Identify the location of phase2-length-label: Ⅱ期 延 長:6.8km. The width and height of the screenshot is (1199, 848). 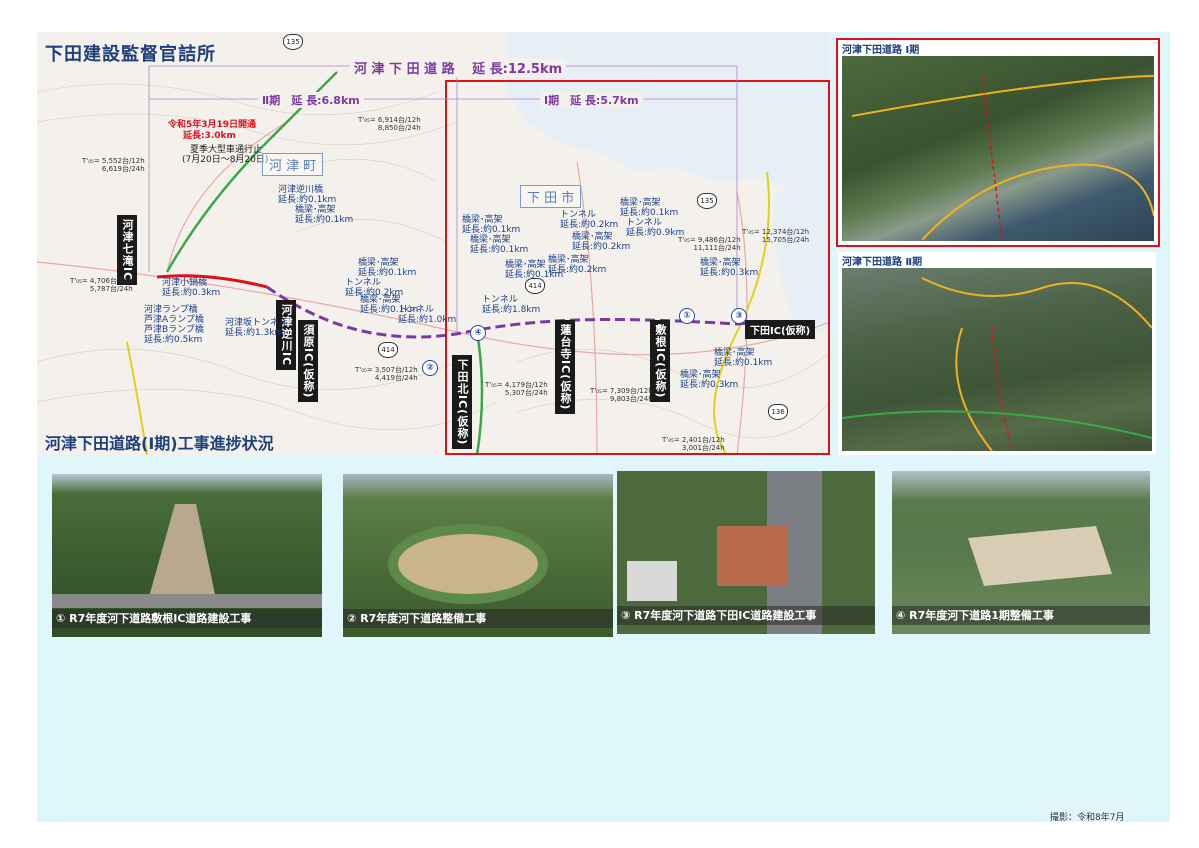
(311, 100).